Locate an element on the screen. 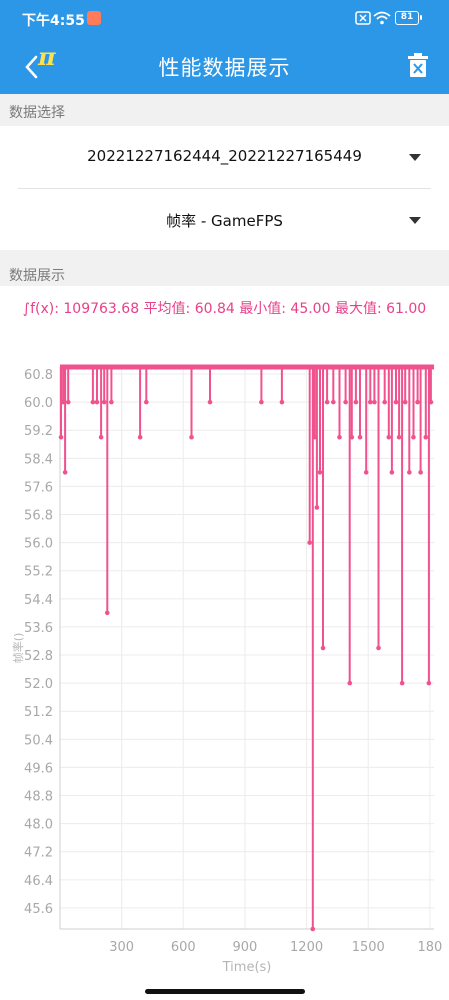 The width and height of the screenshot is (449, 1000). session-dropdown: 20221227162444_20221227165449 is located at coordinates (224, 157).